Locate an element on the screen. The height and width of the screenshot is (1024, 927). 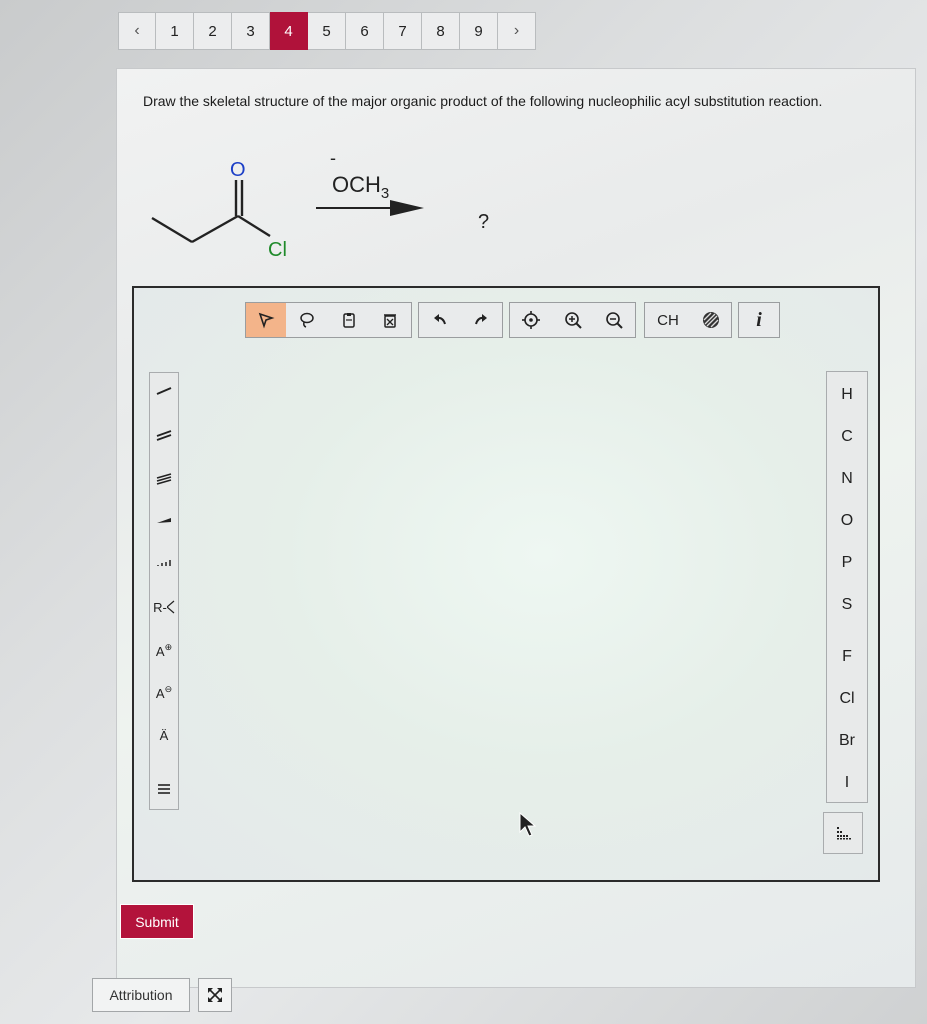
page-button-5: 5 is located at coordinates (327, 31).